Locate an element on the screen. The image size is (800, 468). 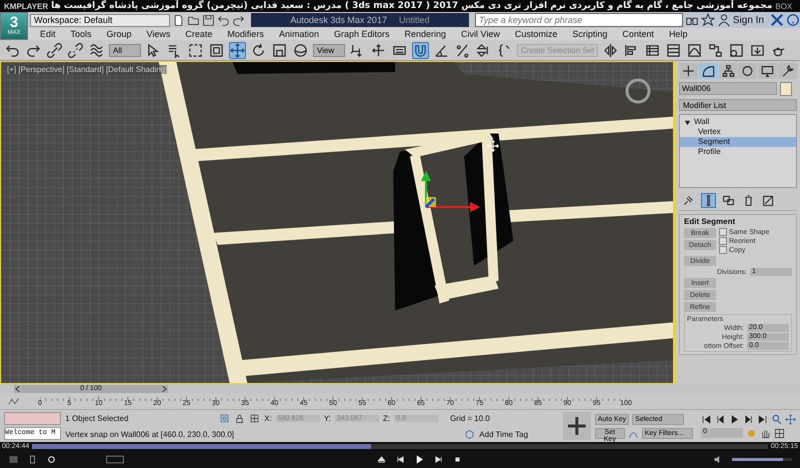
menu-item: Tools is located at coordinates (81, 34).